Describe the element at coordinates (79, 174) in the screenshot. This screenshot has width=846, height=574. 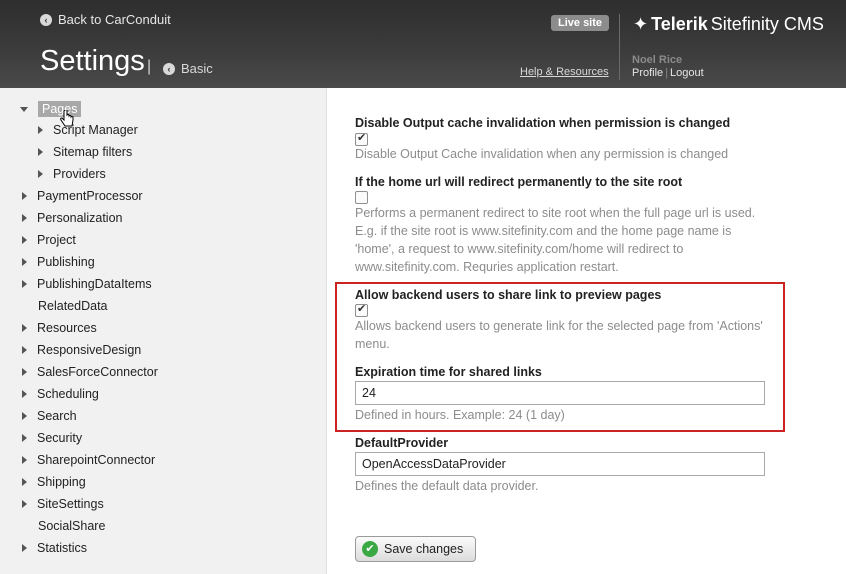
I see `tree-item-label: Providers` at that location.